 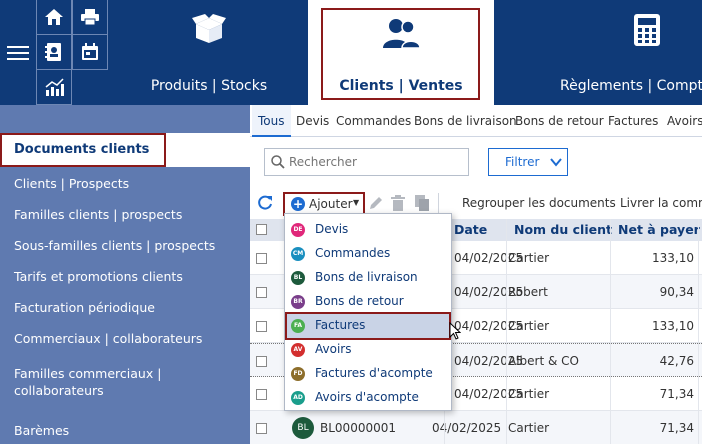 I want to click on column-header-date: Date, so click(x=470, y=230).